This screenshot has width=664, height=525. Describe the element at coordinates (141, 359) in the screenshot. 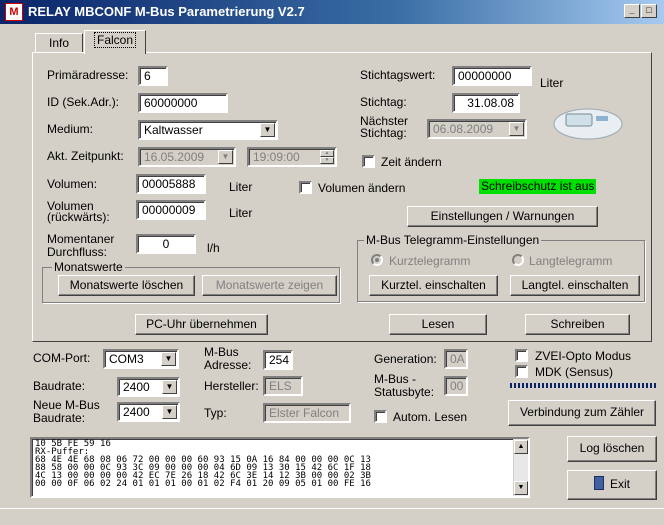

I see `com-port-select: COM3 ▼` at that location.